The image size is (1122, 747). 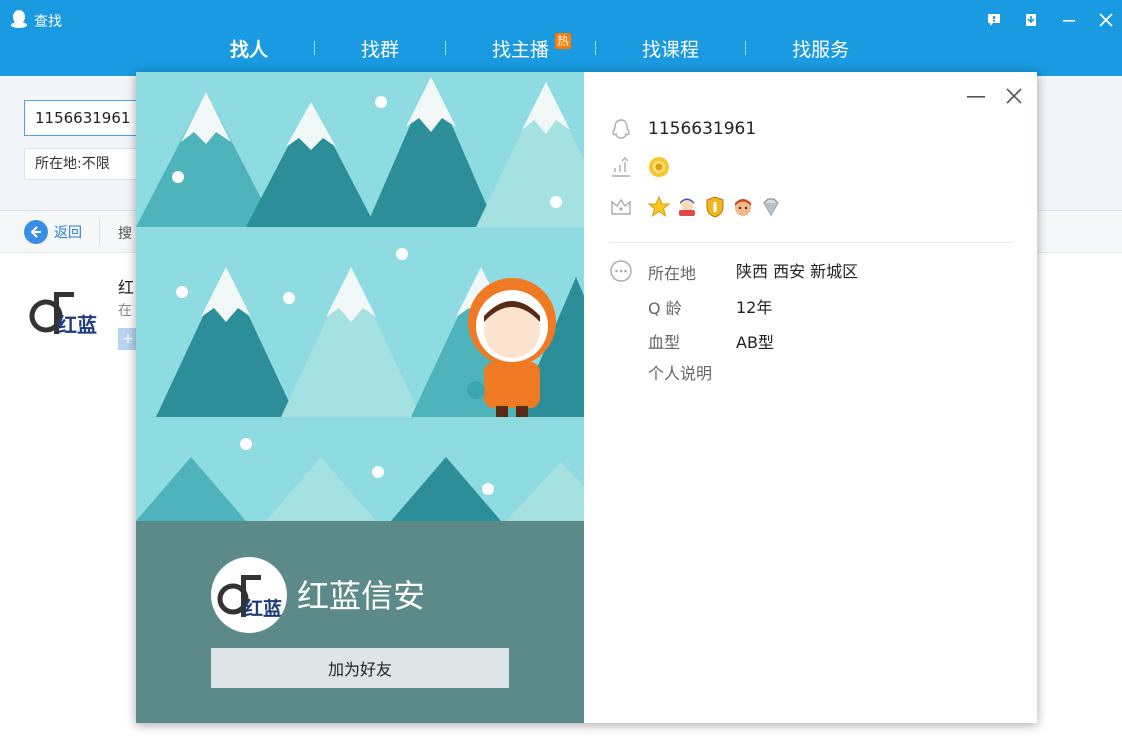 What do you see at coordinates (820, 48) in the screenshot?
I see `tab-find-service: 找服务` at bounding box center [820, 48].